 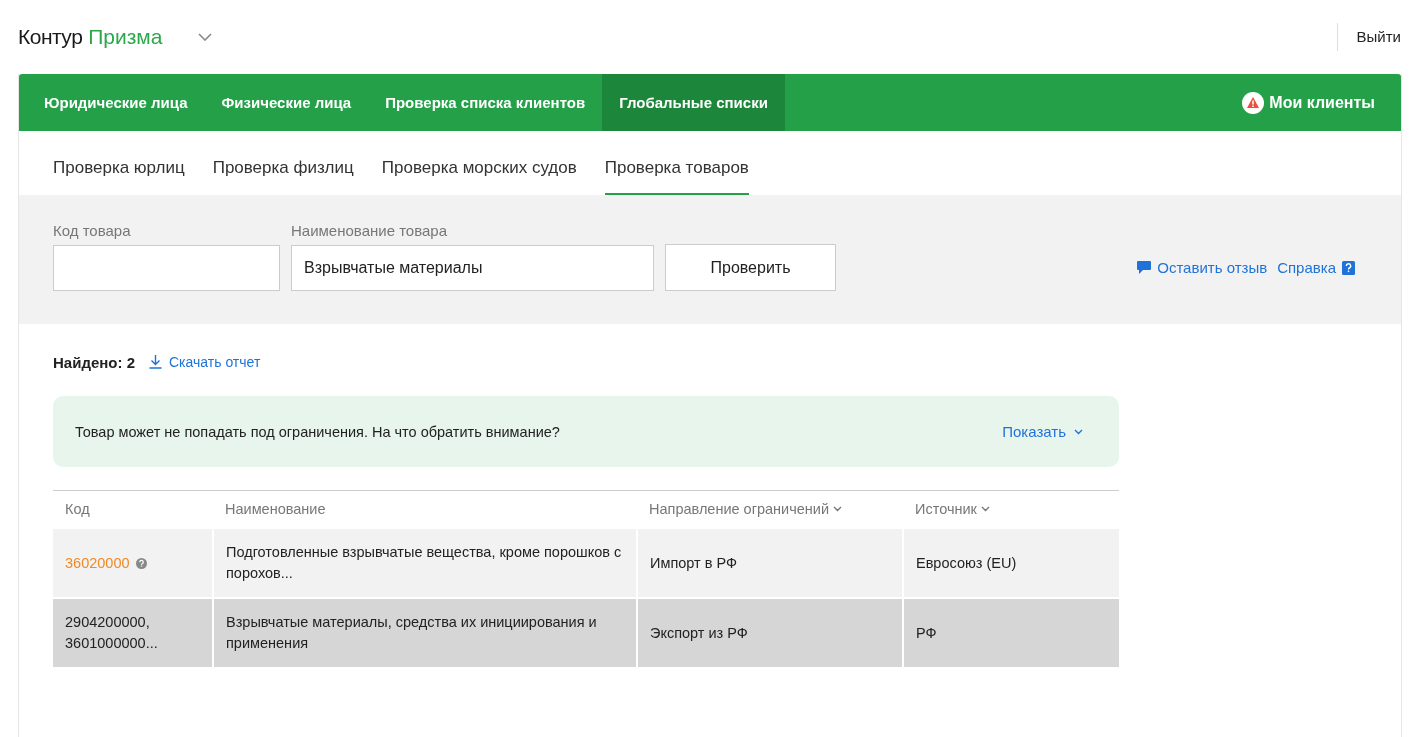 What do you see at coordinates (112, 102) in the screenshot?
I see `nav-tab: Юридические лица` at bounding box center [112, 102].